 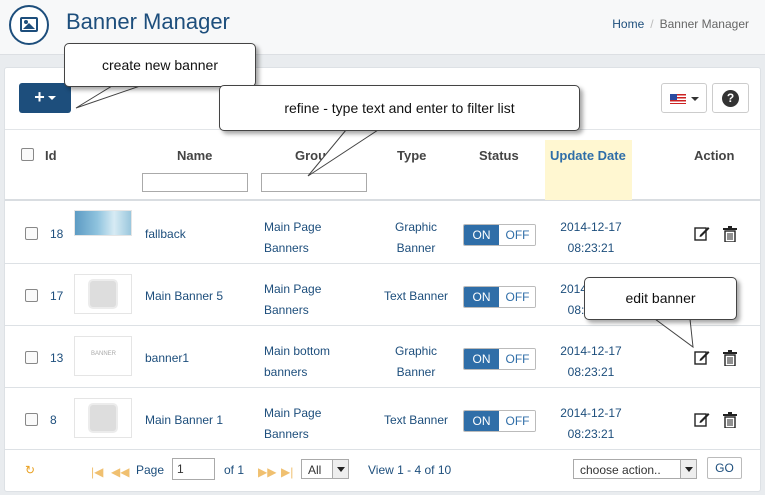 What do you see at coordinates (194, 155) in the screenshot?
I see `column-header-name: Name` at bounding box center [194, 155].